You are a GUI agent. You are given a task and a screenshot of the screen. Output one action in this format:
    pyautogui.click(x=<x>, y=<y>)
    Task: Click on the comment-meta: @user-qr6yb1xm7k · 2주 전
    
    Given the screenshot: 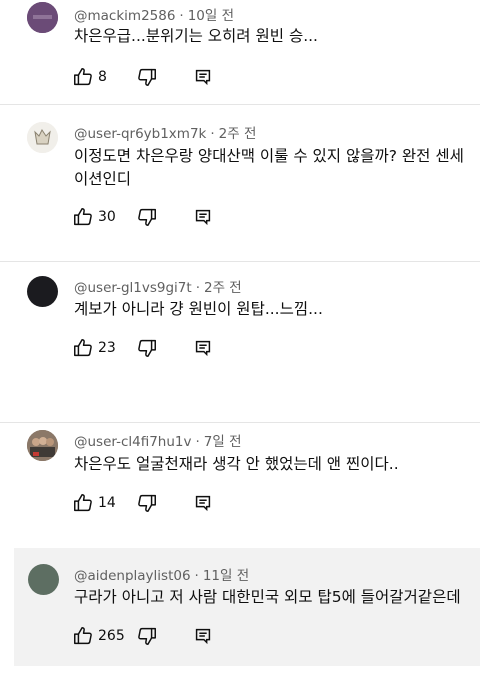 What is the action you would take?
    pyautogui.click(x=165, y=132)
    